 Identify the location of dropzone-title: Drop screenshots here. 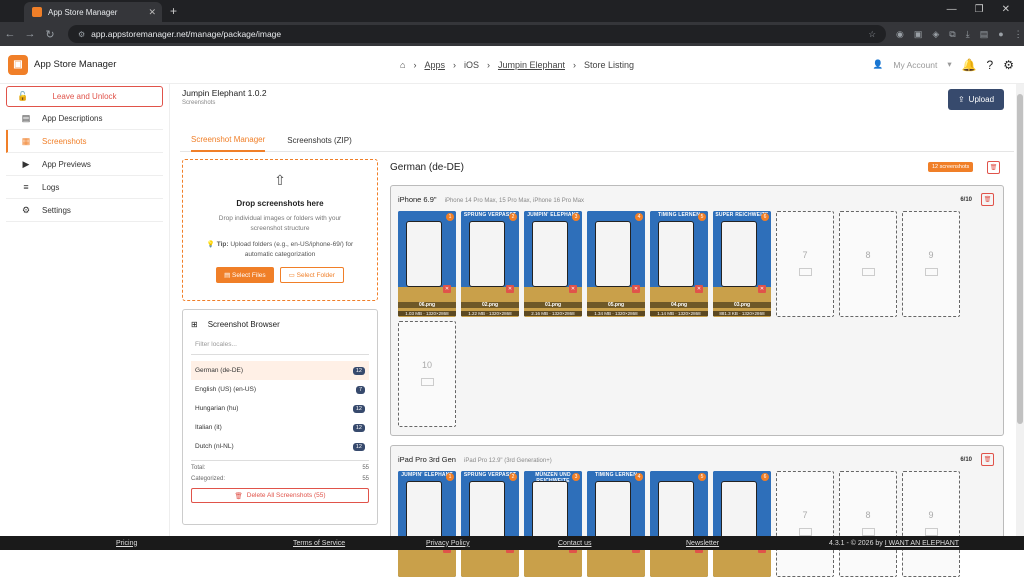
(280, 203).